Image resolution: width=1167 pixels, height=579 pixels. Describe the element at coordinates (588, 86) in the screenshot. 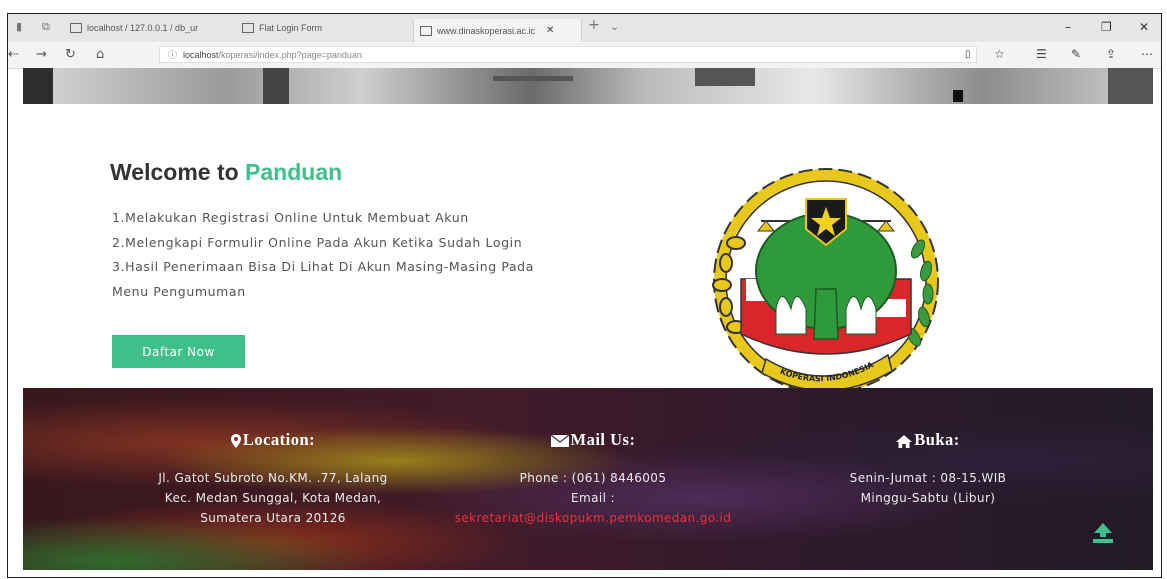

I see `header-photo-strip` at that location.